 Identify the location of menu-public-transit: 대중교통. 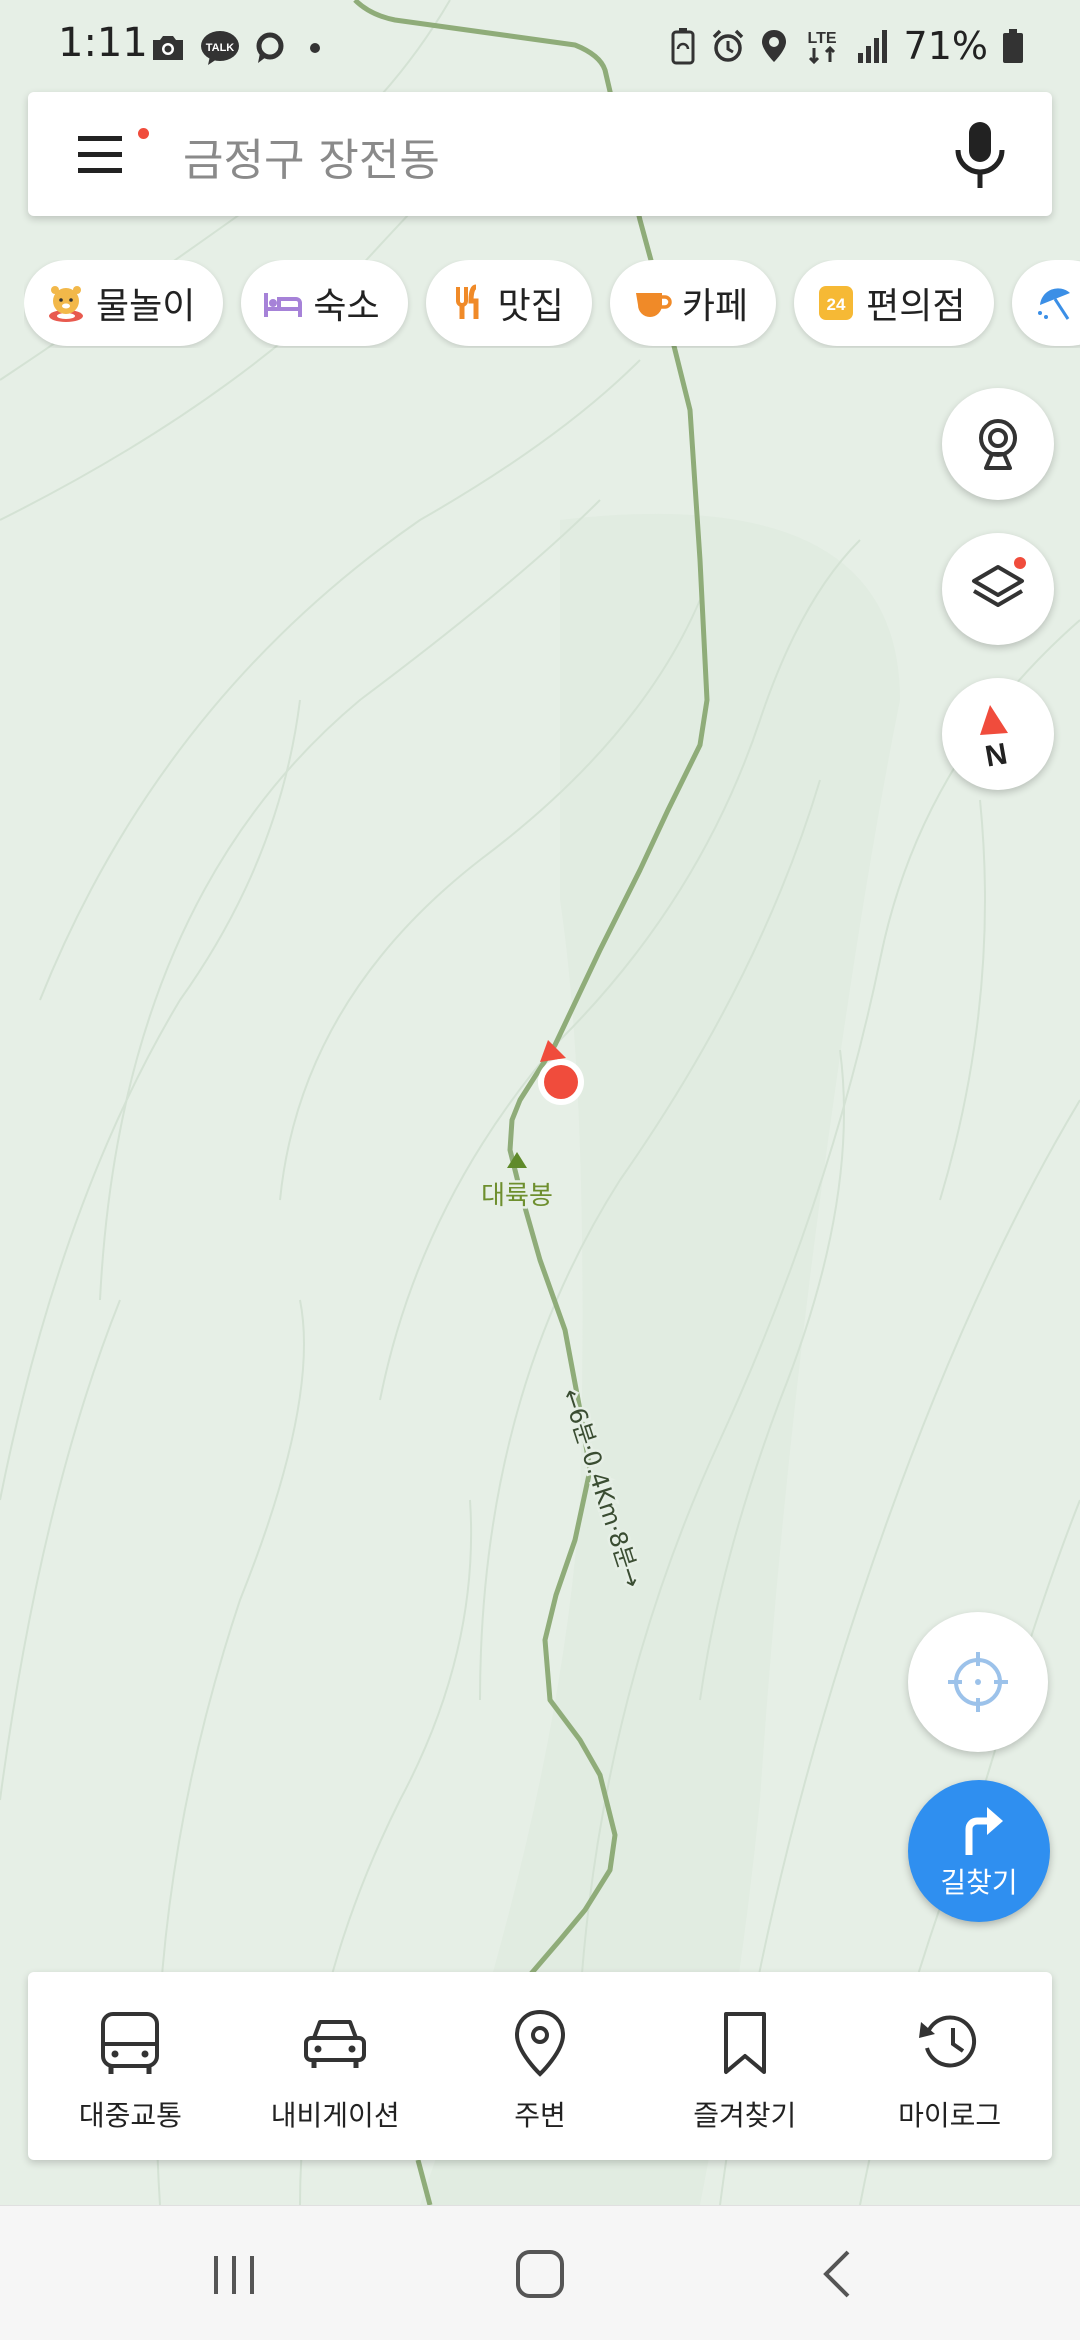
(130, 2066).